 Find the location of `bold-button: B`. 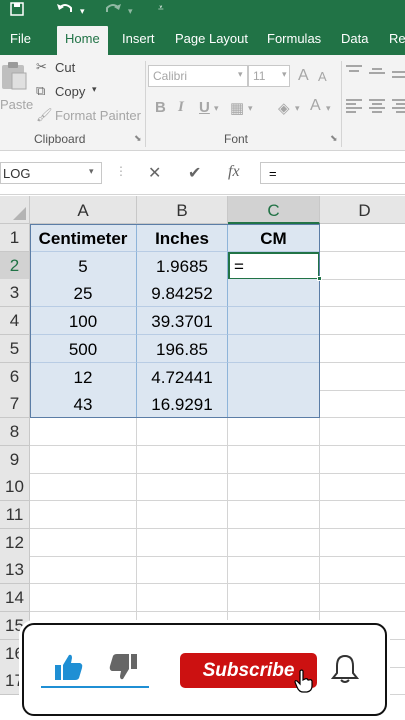

bold-button: B is located at coordinates (160, 107).